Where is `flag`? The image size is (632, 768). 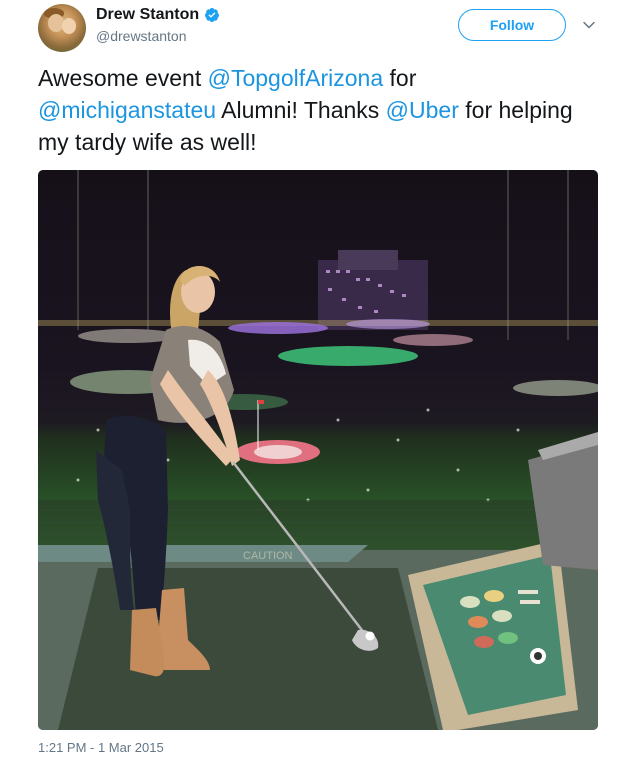 flag is located at coordinates (261, 402).